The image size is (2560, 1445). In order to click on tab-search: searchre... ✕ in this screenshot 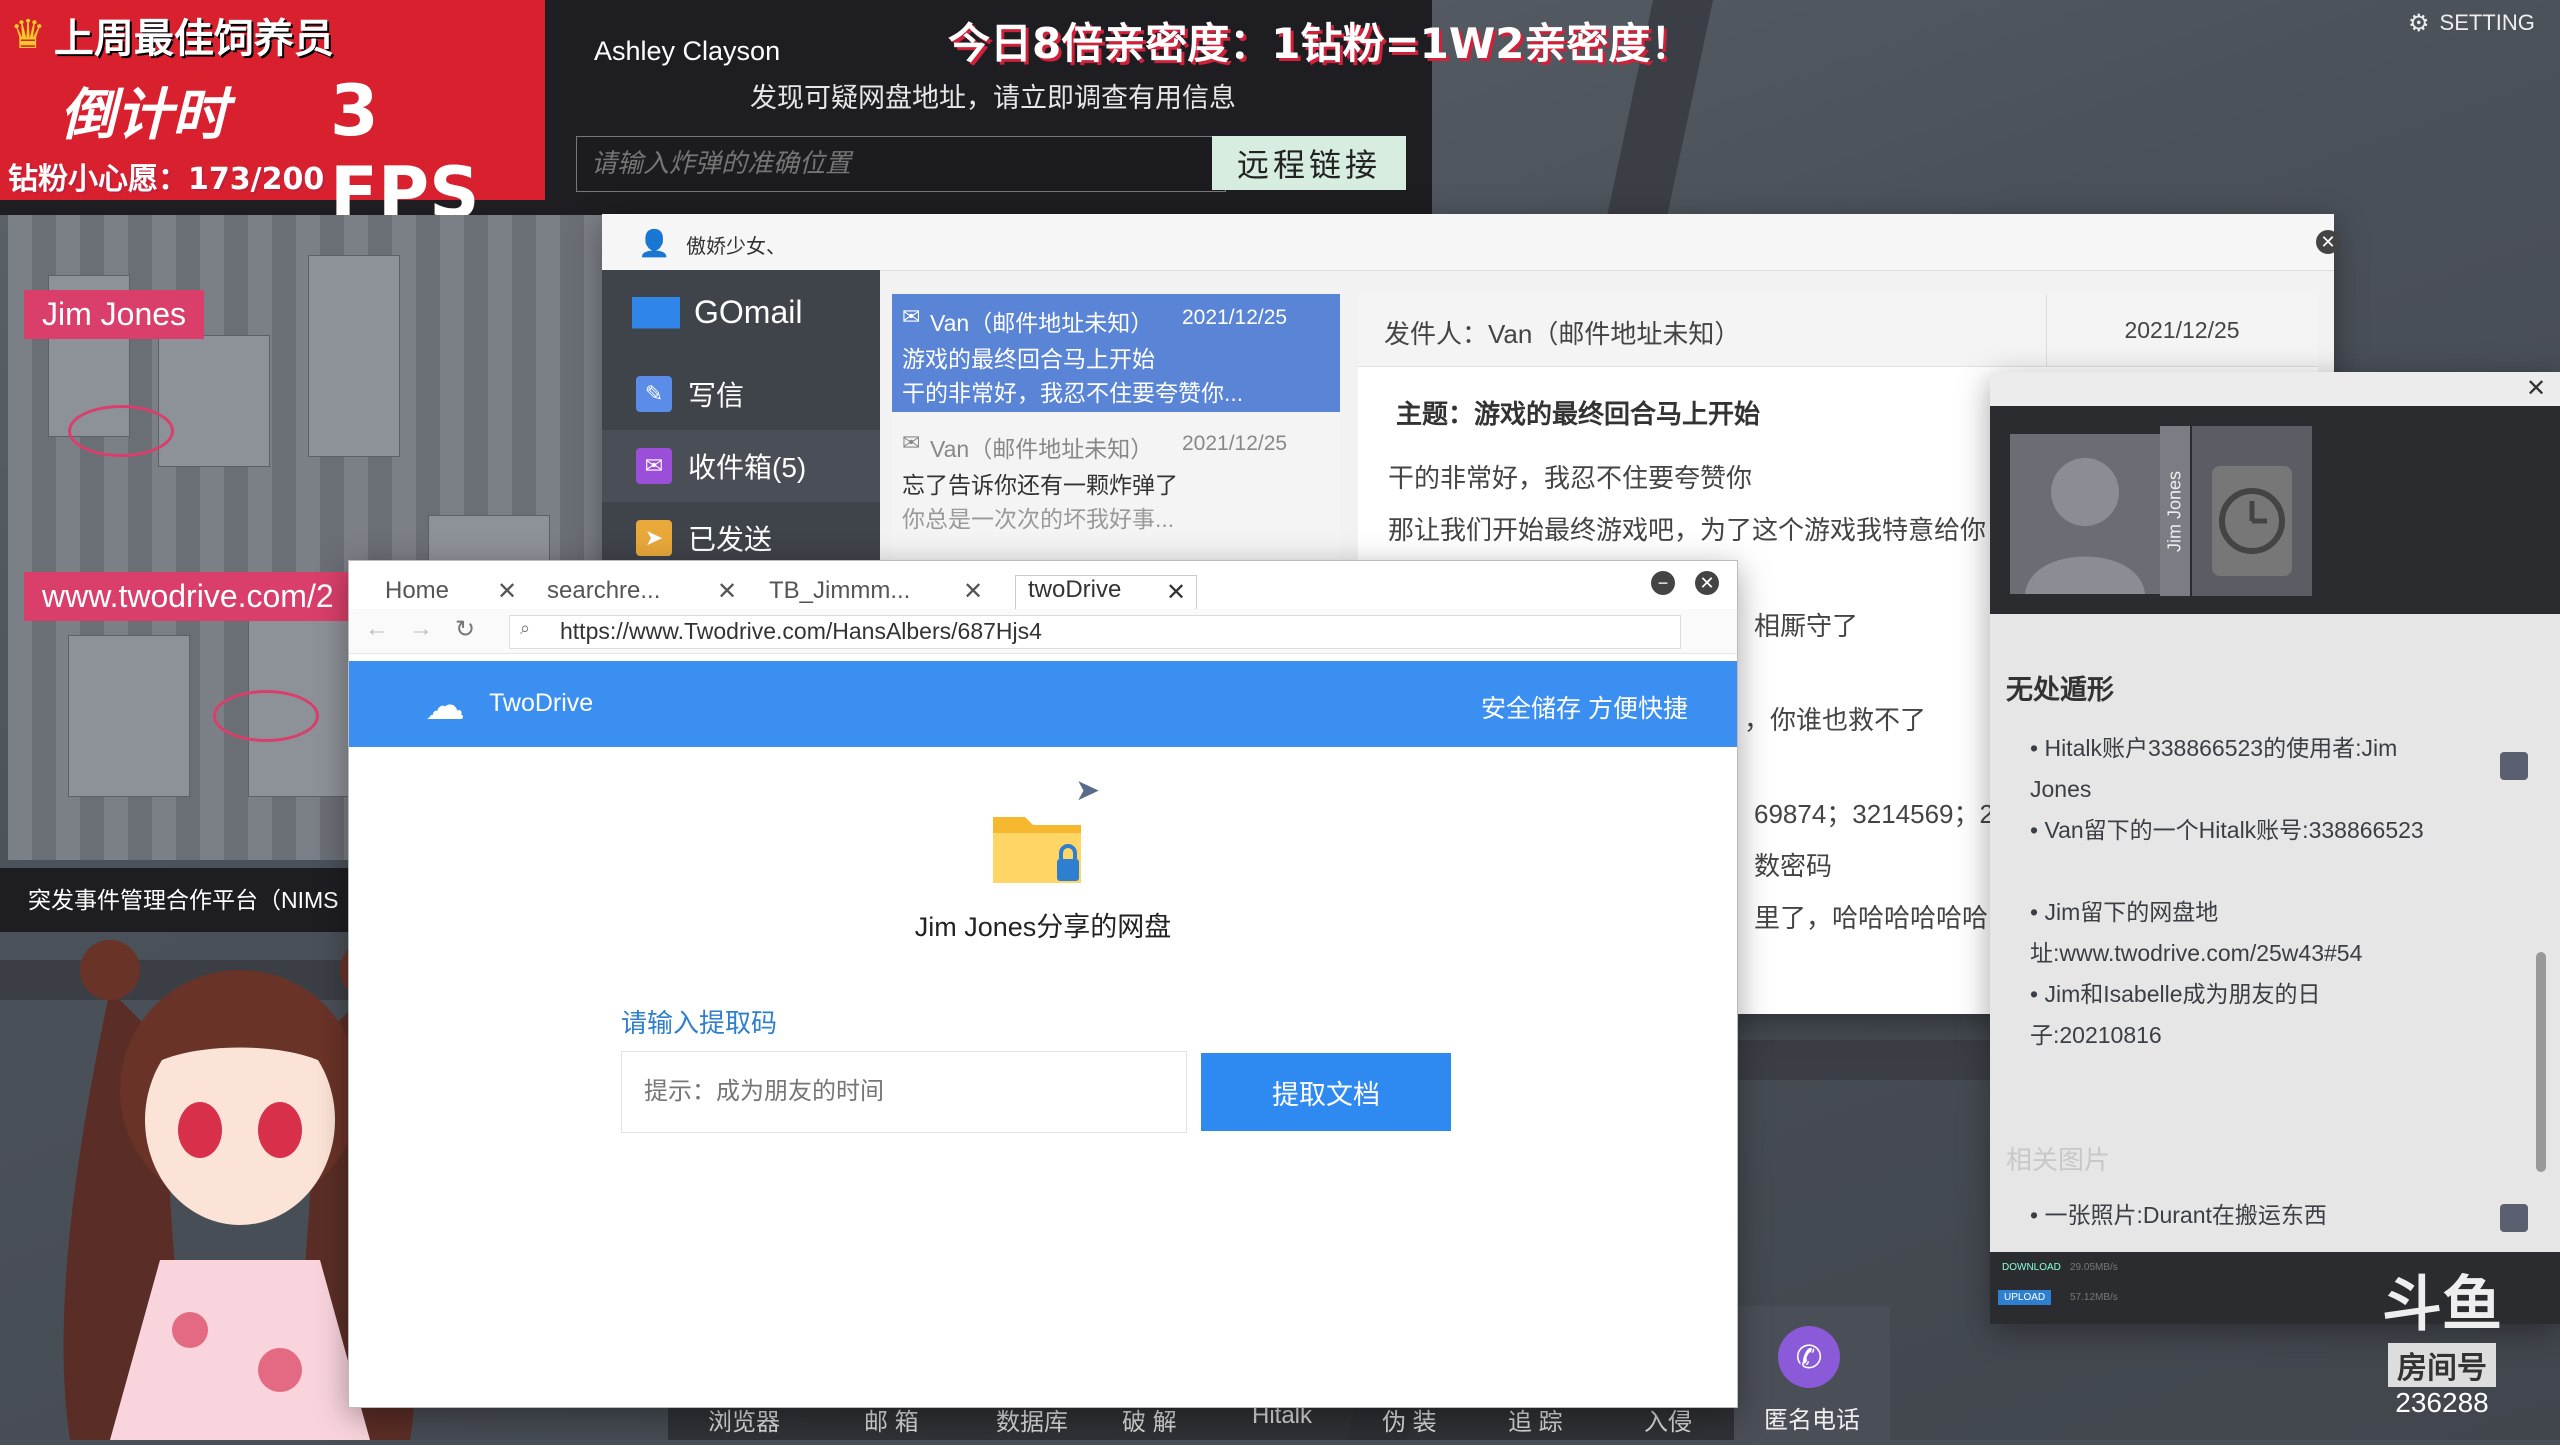, I will do `click(638, 592)`.